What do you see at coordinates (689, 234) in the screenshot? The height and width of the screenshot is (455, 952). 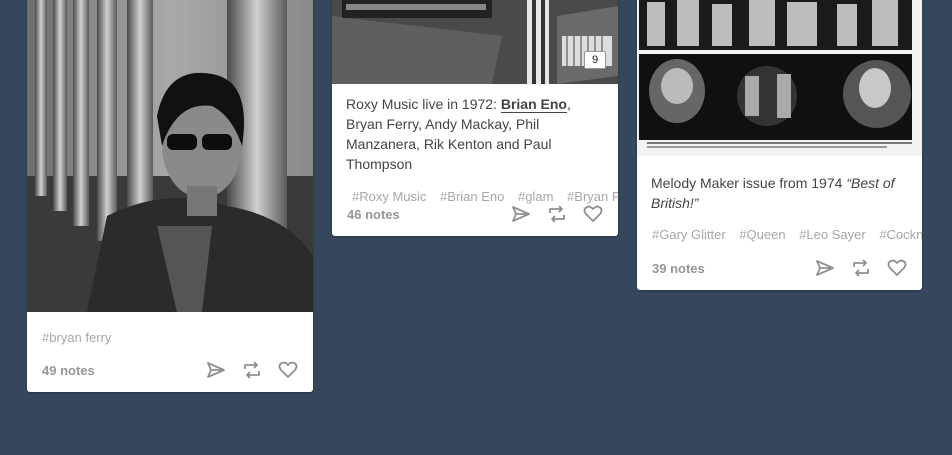 I see `tag-link: #Gary Glitter` at bounding box center [689, 234].